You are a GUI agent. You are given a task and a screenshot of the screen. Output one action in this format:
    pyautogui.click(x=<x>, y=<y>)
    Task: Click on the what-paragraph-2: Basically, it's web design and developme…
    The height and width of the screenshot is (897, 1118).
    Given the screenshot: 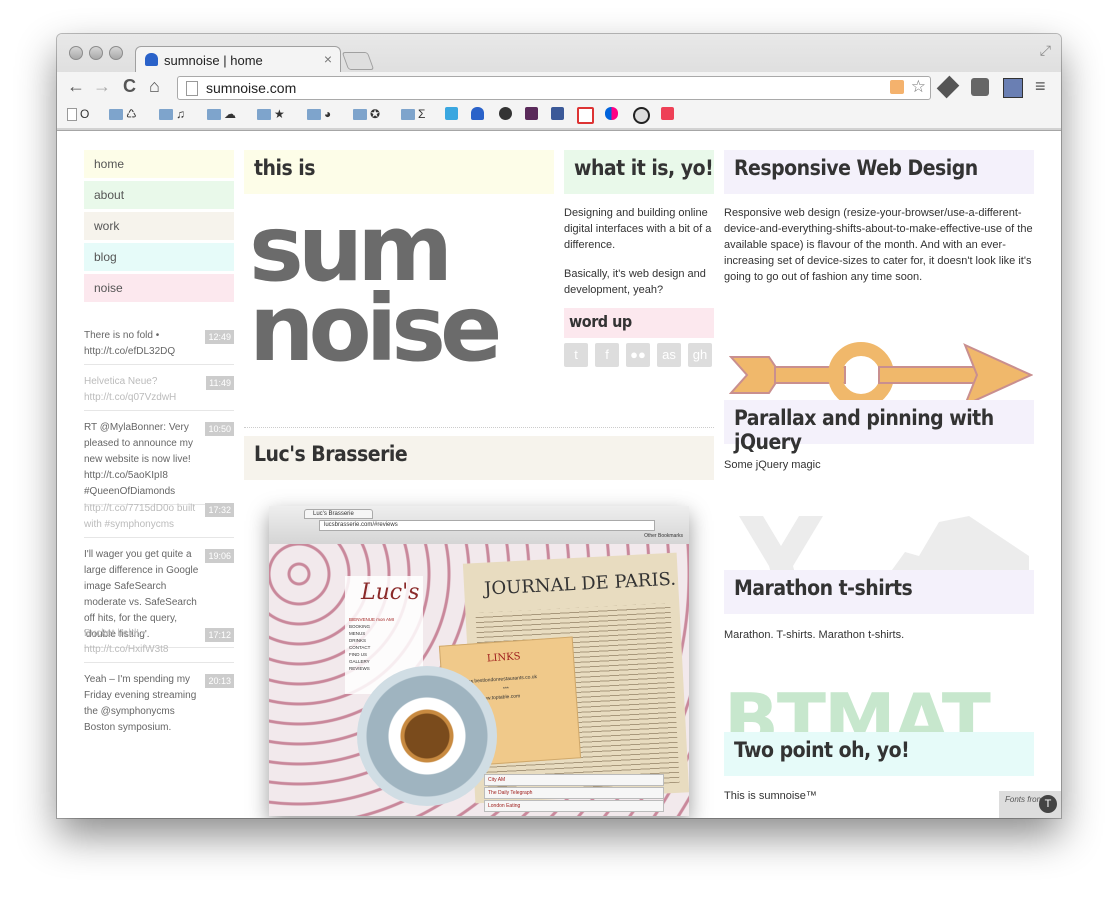 What is the action you would take?
    pyautogui.click(x=635, y=282)
    